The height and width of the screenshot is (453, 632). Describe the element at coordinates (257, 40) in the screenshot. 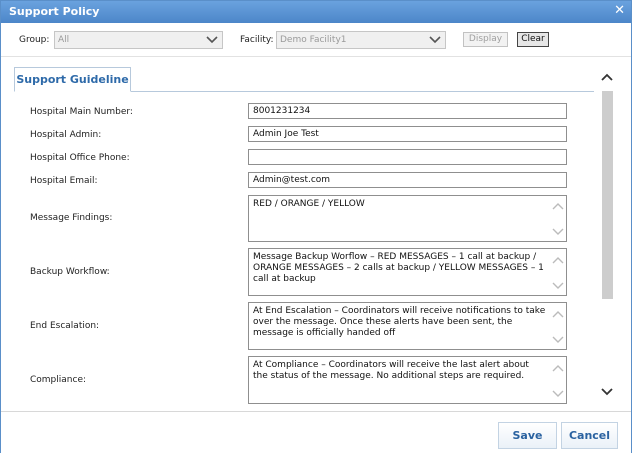

I see `facility-label: Facility:` at that location.